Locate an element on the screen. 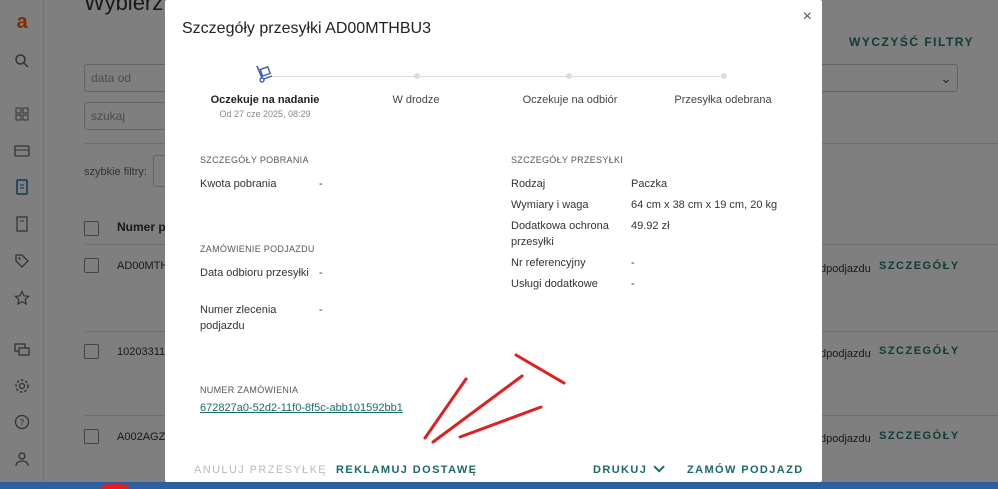 The width and height of the screenshot is (998, 489). red-annotation-strokes is located at coordinates (494, 398).